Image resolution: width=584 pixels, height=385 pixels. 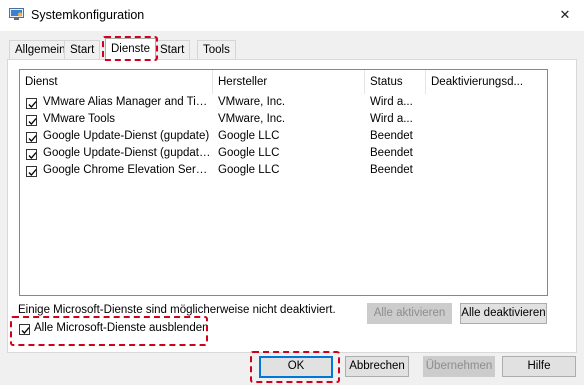 I want to click on hide-microsoft-services-checkbox, so click(x=24, y=329).